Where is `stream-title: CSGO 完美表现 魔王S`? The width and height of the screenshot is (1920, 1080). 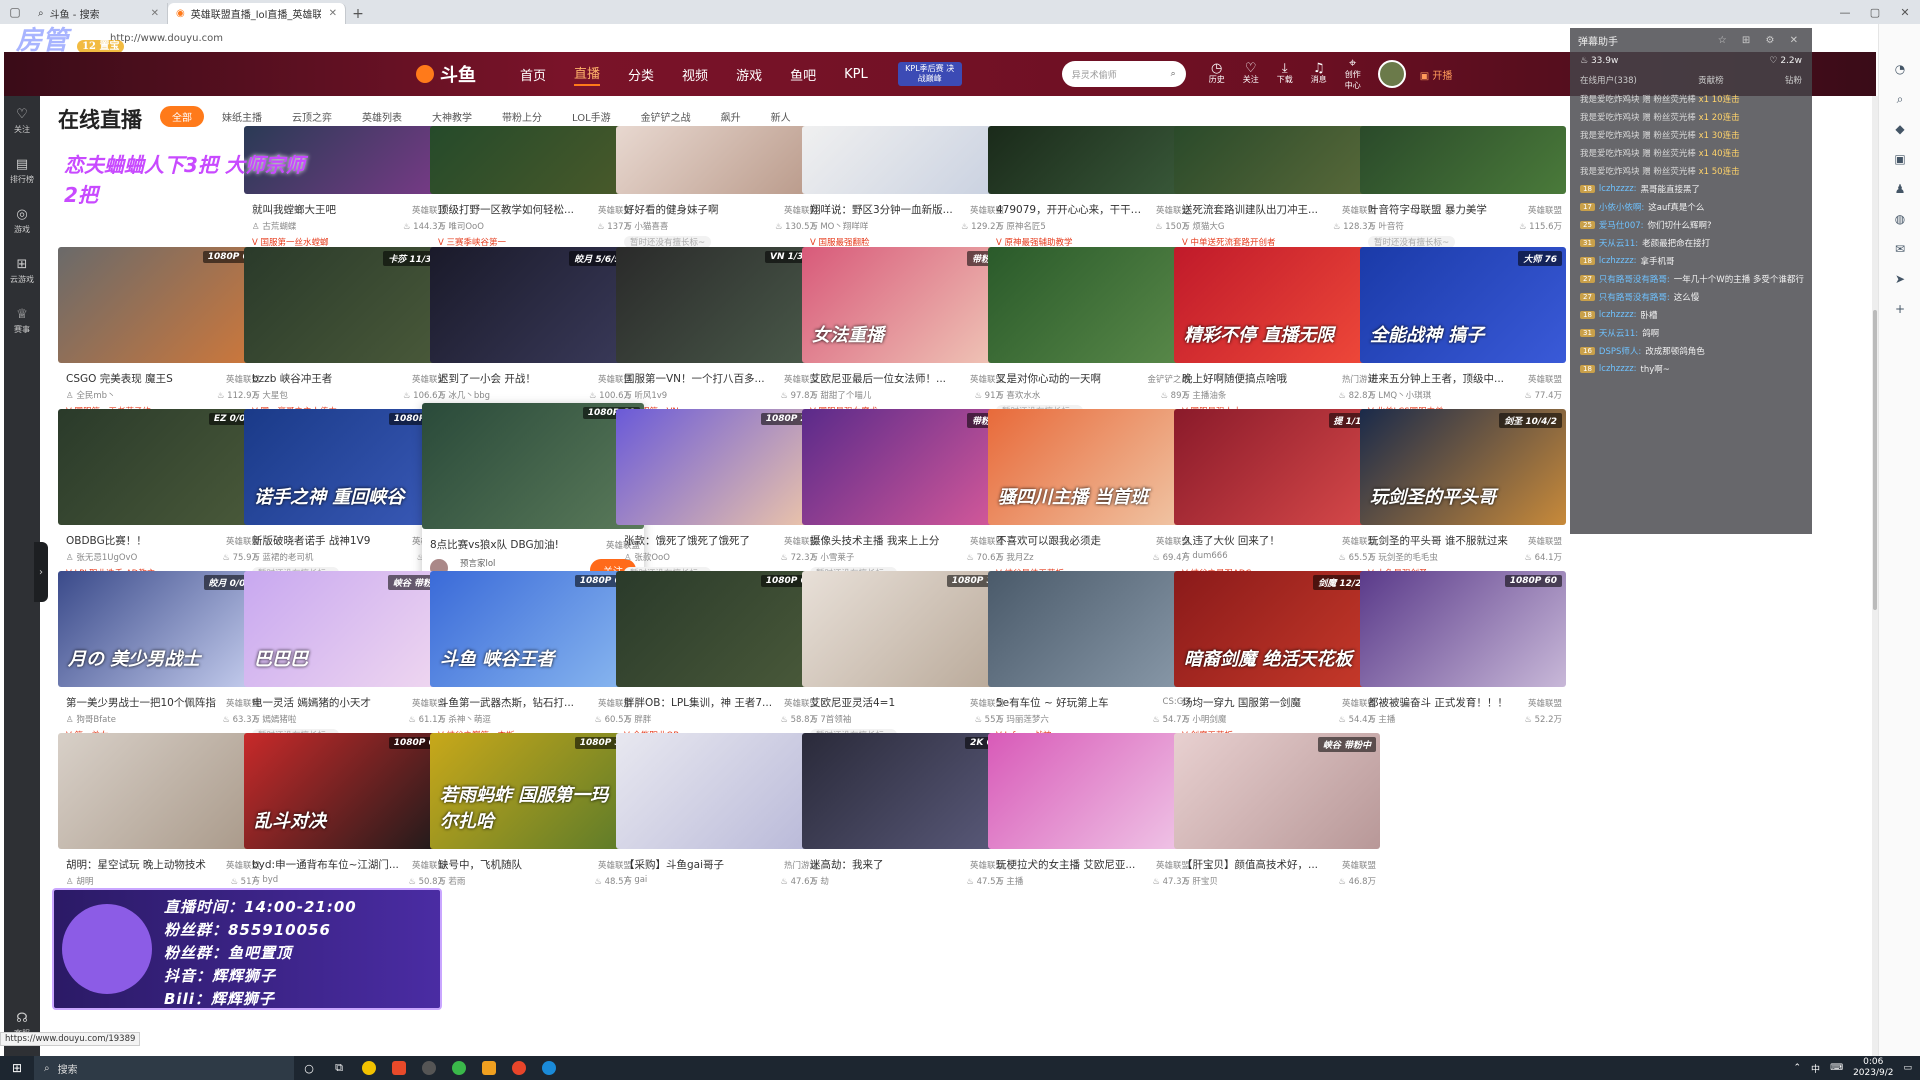 stream-title: CSGO 完美表现 魔王S is located at coordinates (141, 378).